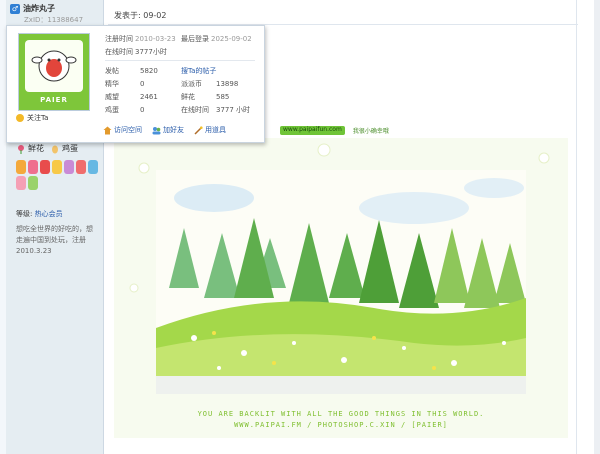  What do you see at coordinates (55, 149) in the screenshot?
I see `egg-icon` at bounding box center [55, 149].